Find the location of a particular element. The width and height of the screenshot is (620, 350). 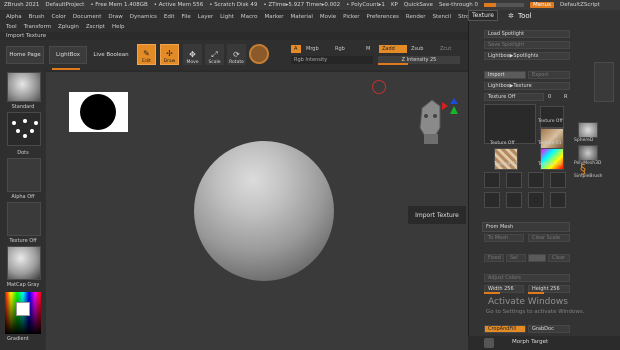

menu-tool: Tool is located at coordinates (11, 27).